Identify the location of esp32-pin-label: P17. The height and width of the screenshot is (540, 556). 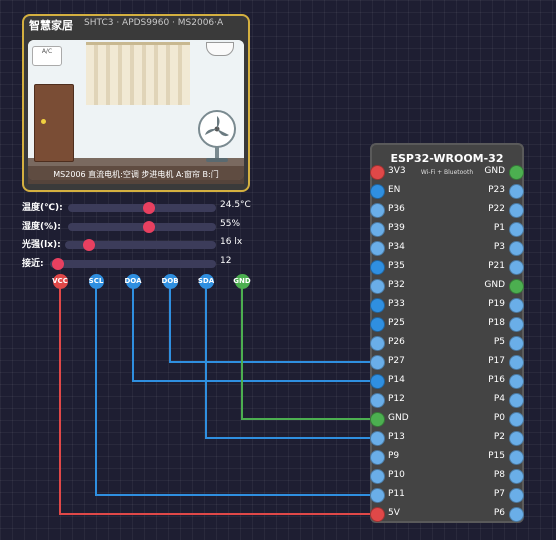
(496, 361).